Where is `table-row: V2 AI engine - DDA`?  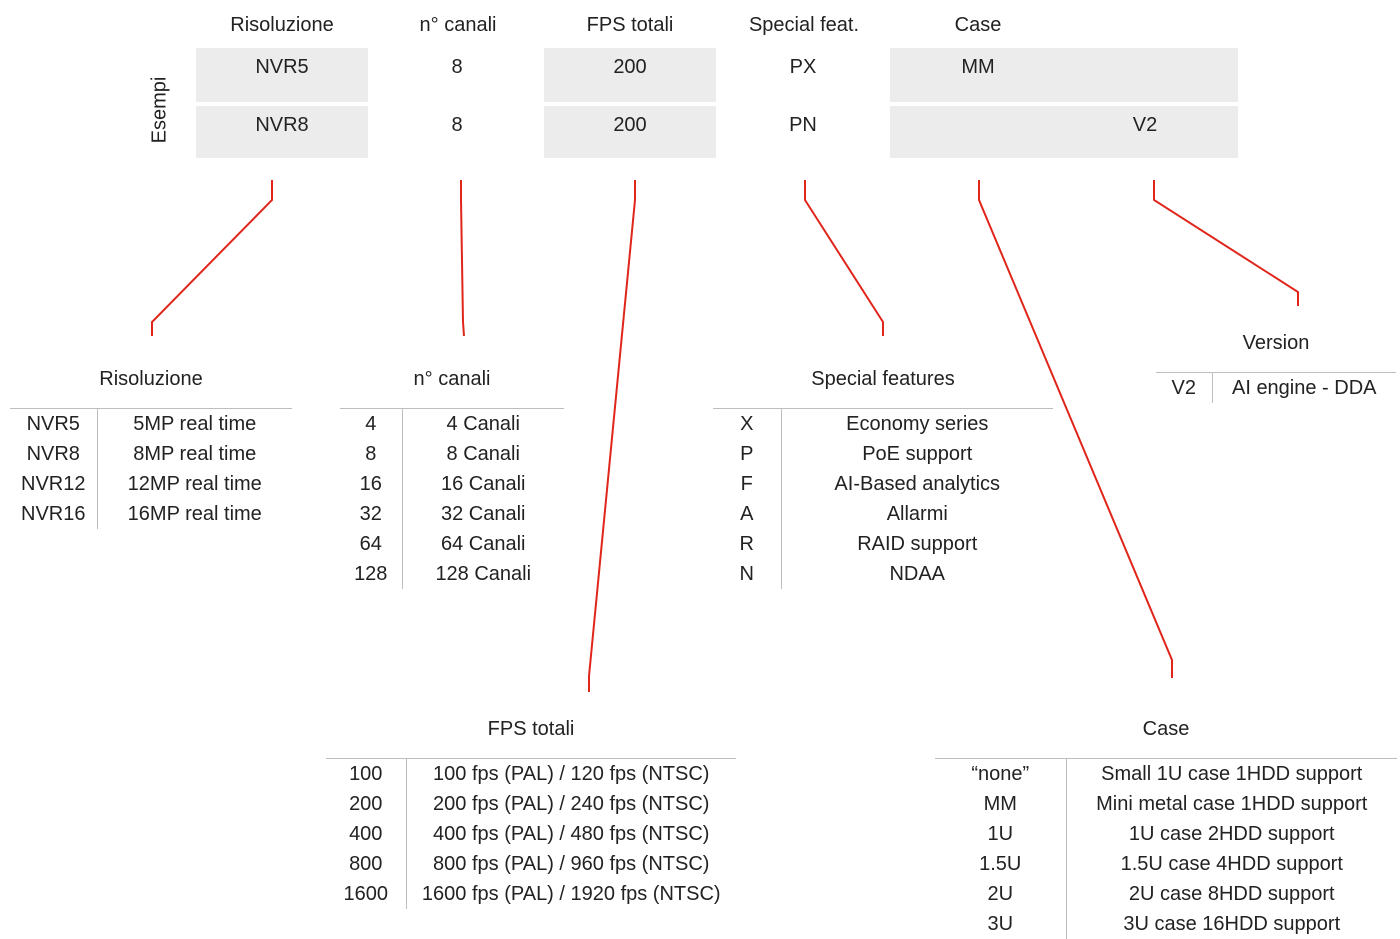
table-row: V2 AI engine - DDA is located at coordinates (1276, 387).